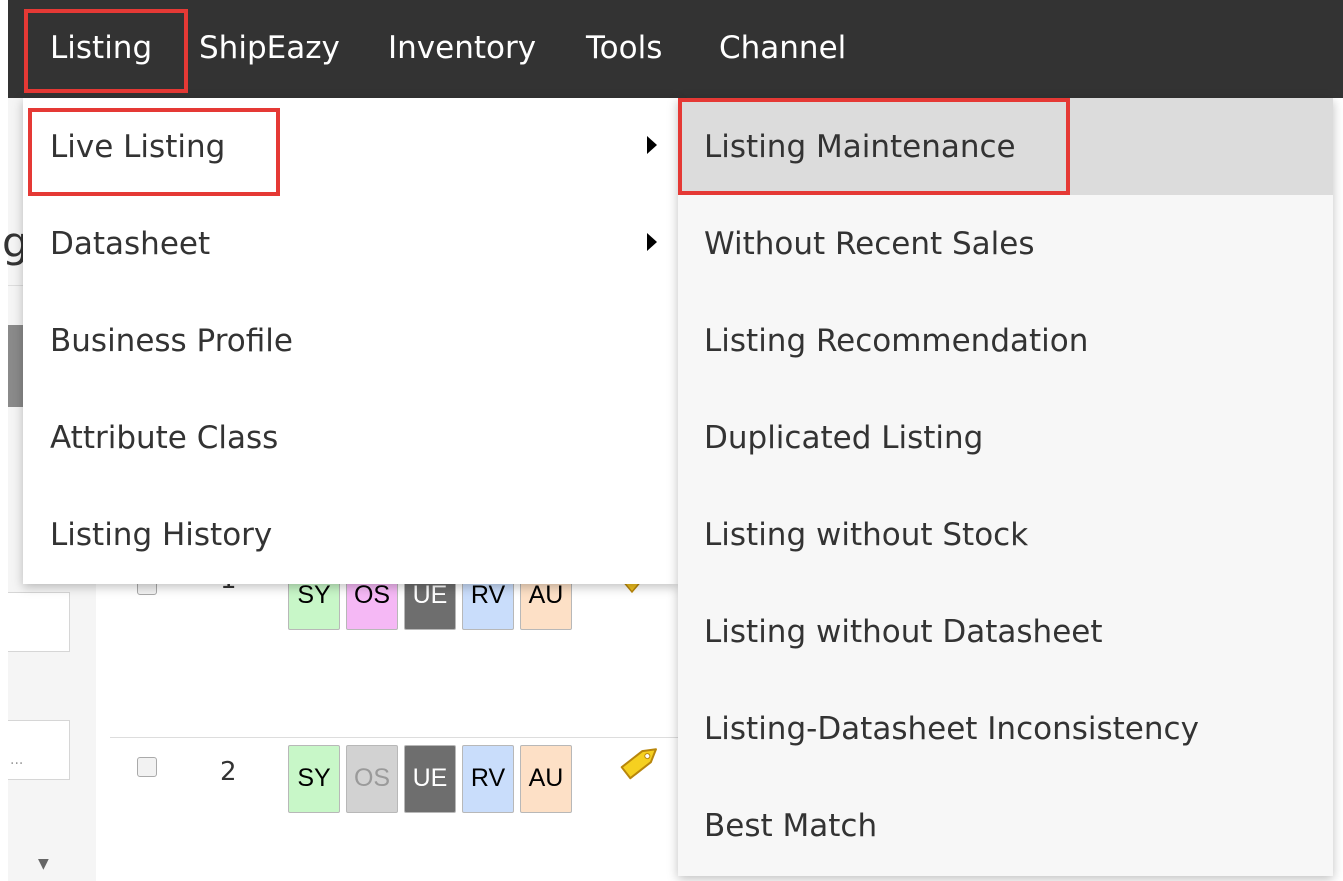 The width and height of the screenshot is (1343, 881). Describe the element at coordinates (488, 779) in the screenshot. I see `badge-rv: RV` at that location.